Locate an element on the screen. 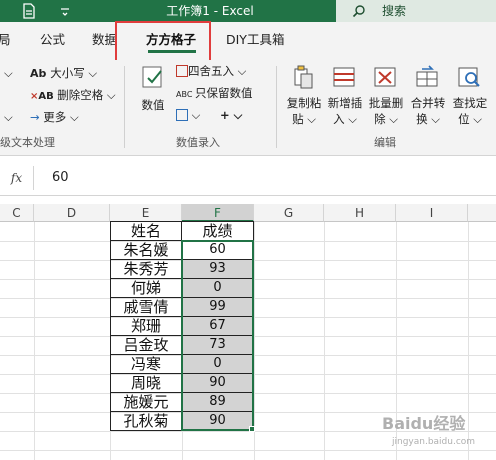 The width and height of the screenshot is (496, 460). round-button: 四舍五入 ⌵ is located at coordinates (211, 71).